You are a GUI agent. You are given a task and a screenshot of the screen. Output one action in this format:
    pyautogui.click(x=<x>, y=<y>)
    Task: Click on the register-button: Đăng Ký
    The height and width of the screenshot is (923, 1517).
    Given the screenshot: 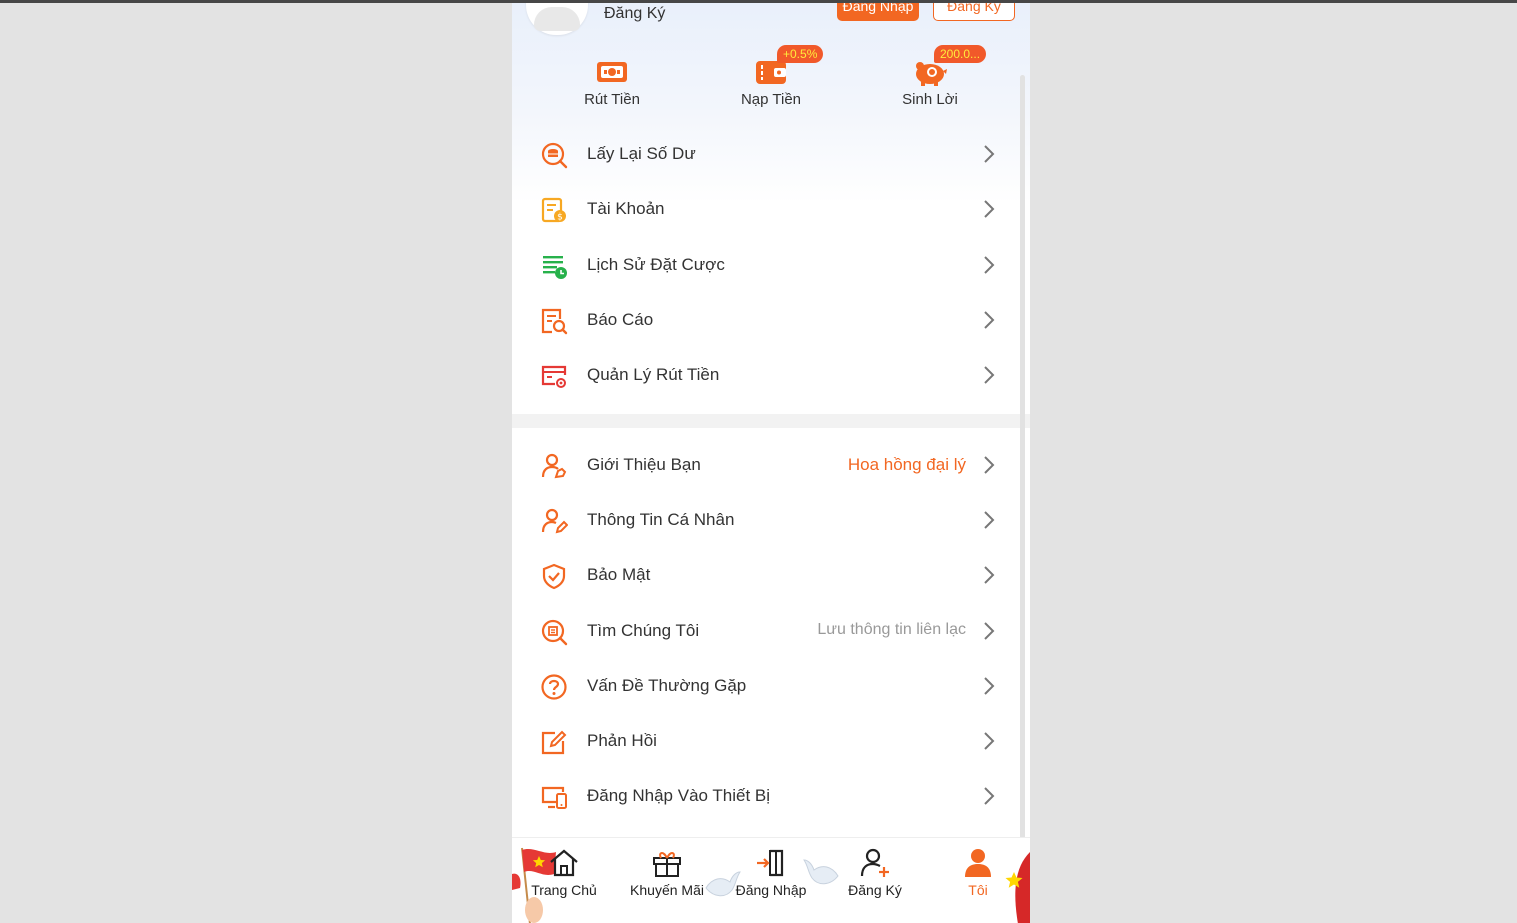 What is the action you would take?
    pyautogui.click(x=974, y=12)
    